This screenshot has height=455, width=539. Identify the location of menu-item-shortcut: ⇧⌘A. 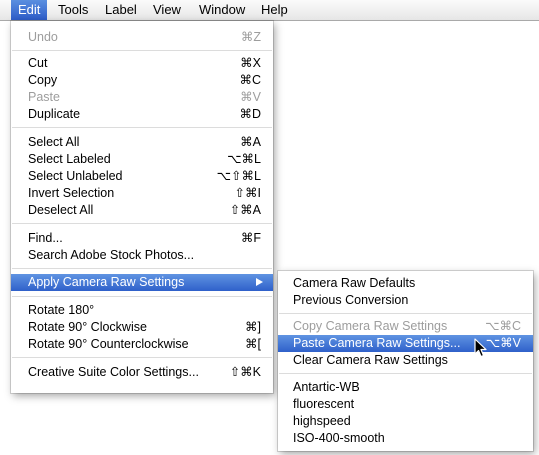
(245, 210).